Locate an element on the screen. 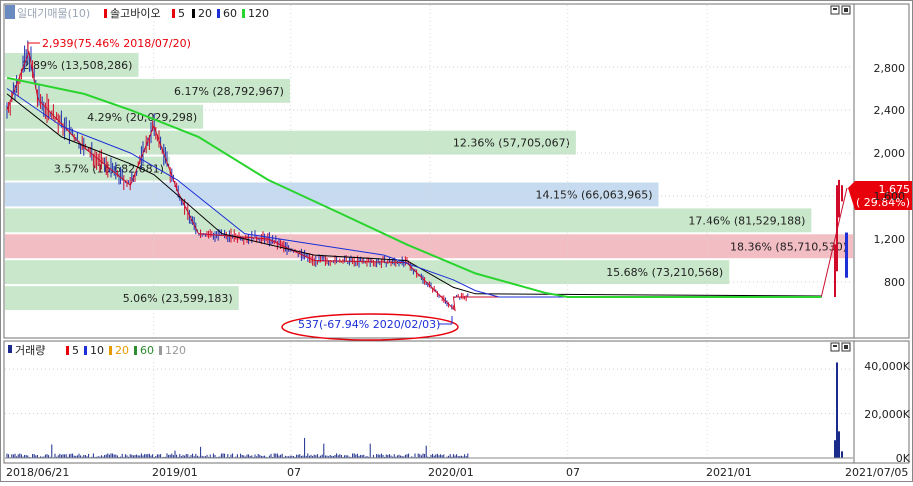 This screenshot has height=486, width=913. high-annotation-text: 2,939(75.46% 2018/07/20) is located at coordinates (116, 43).